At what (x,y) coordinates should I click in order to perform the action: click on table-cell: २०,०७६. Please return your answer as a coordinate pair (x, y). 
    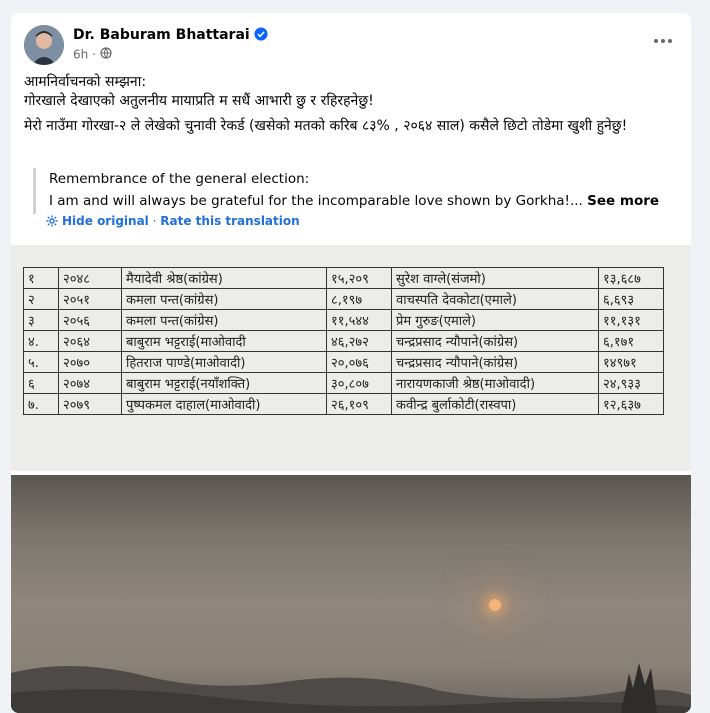
    Looking at the image, I should click on (359, 362).